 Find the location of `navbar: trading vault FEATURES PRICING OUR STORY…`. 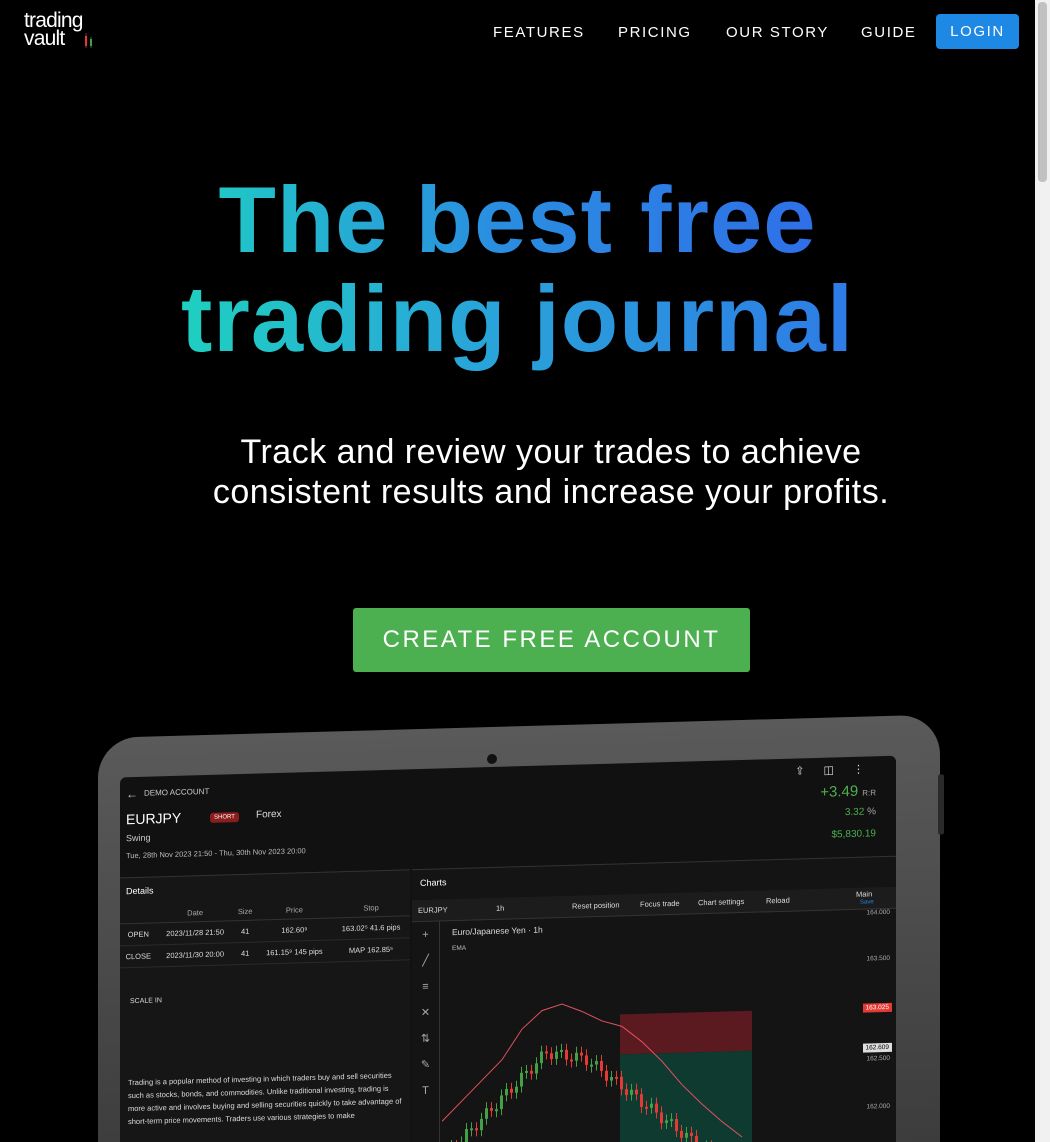

navbar: trading vault FEATURES PRICING OUR STORY… is located at coordinates (517, 32).